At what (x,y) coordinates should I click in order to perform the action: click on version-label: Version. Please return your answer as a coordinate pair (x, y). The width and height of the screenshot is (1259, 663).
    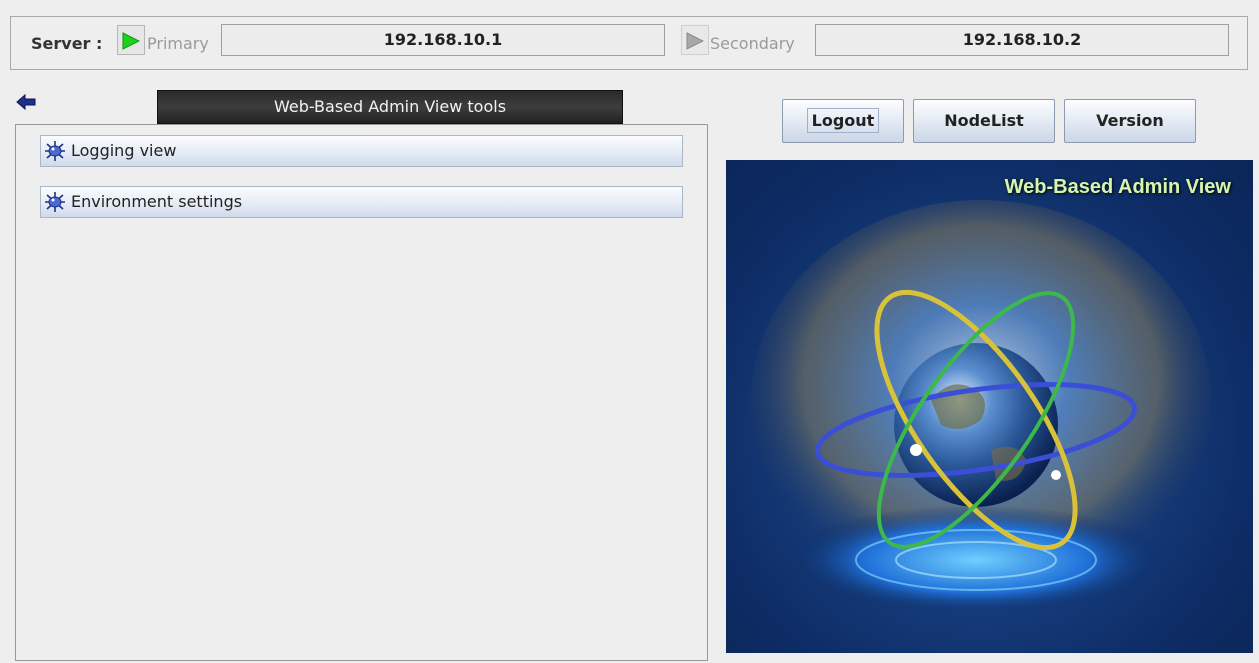
    Looking at the image, I should click on (1130, 120).